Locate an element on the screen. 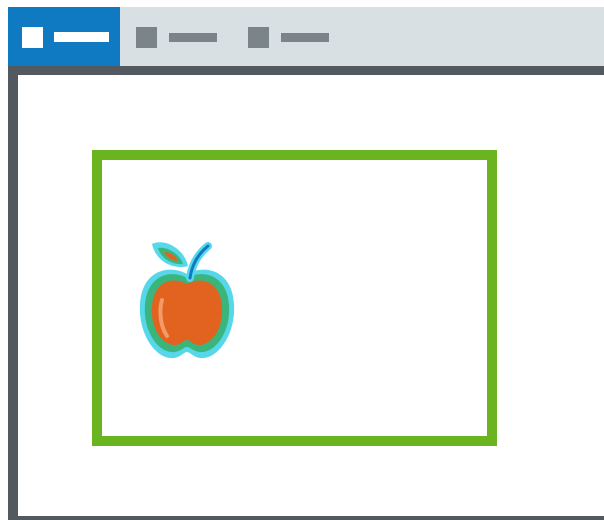 This screenshot has width=604, height=520. apple-icon is located at coordinates (187, 298).